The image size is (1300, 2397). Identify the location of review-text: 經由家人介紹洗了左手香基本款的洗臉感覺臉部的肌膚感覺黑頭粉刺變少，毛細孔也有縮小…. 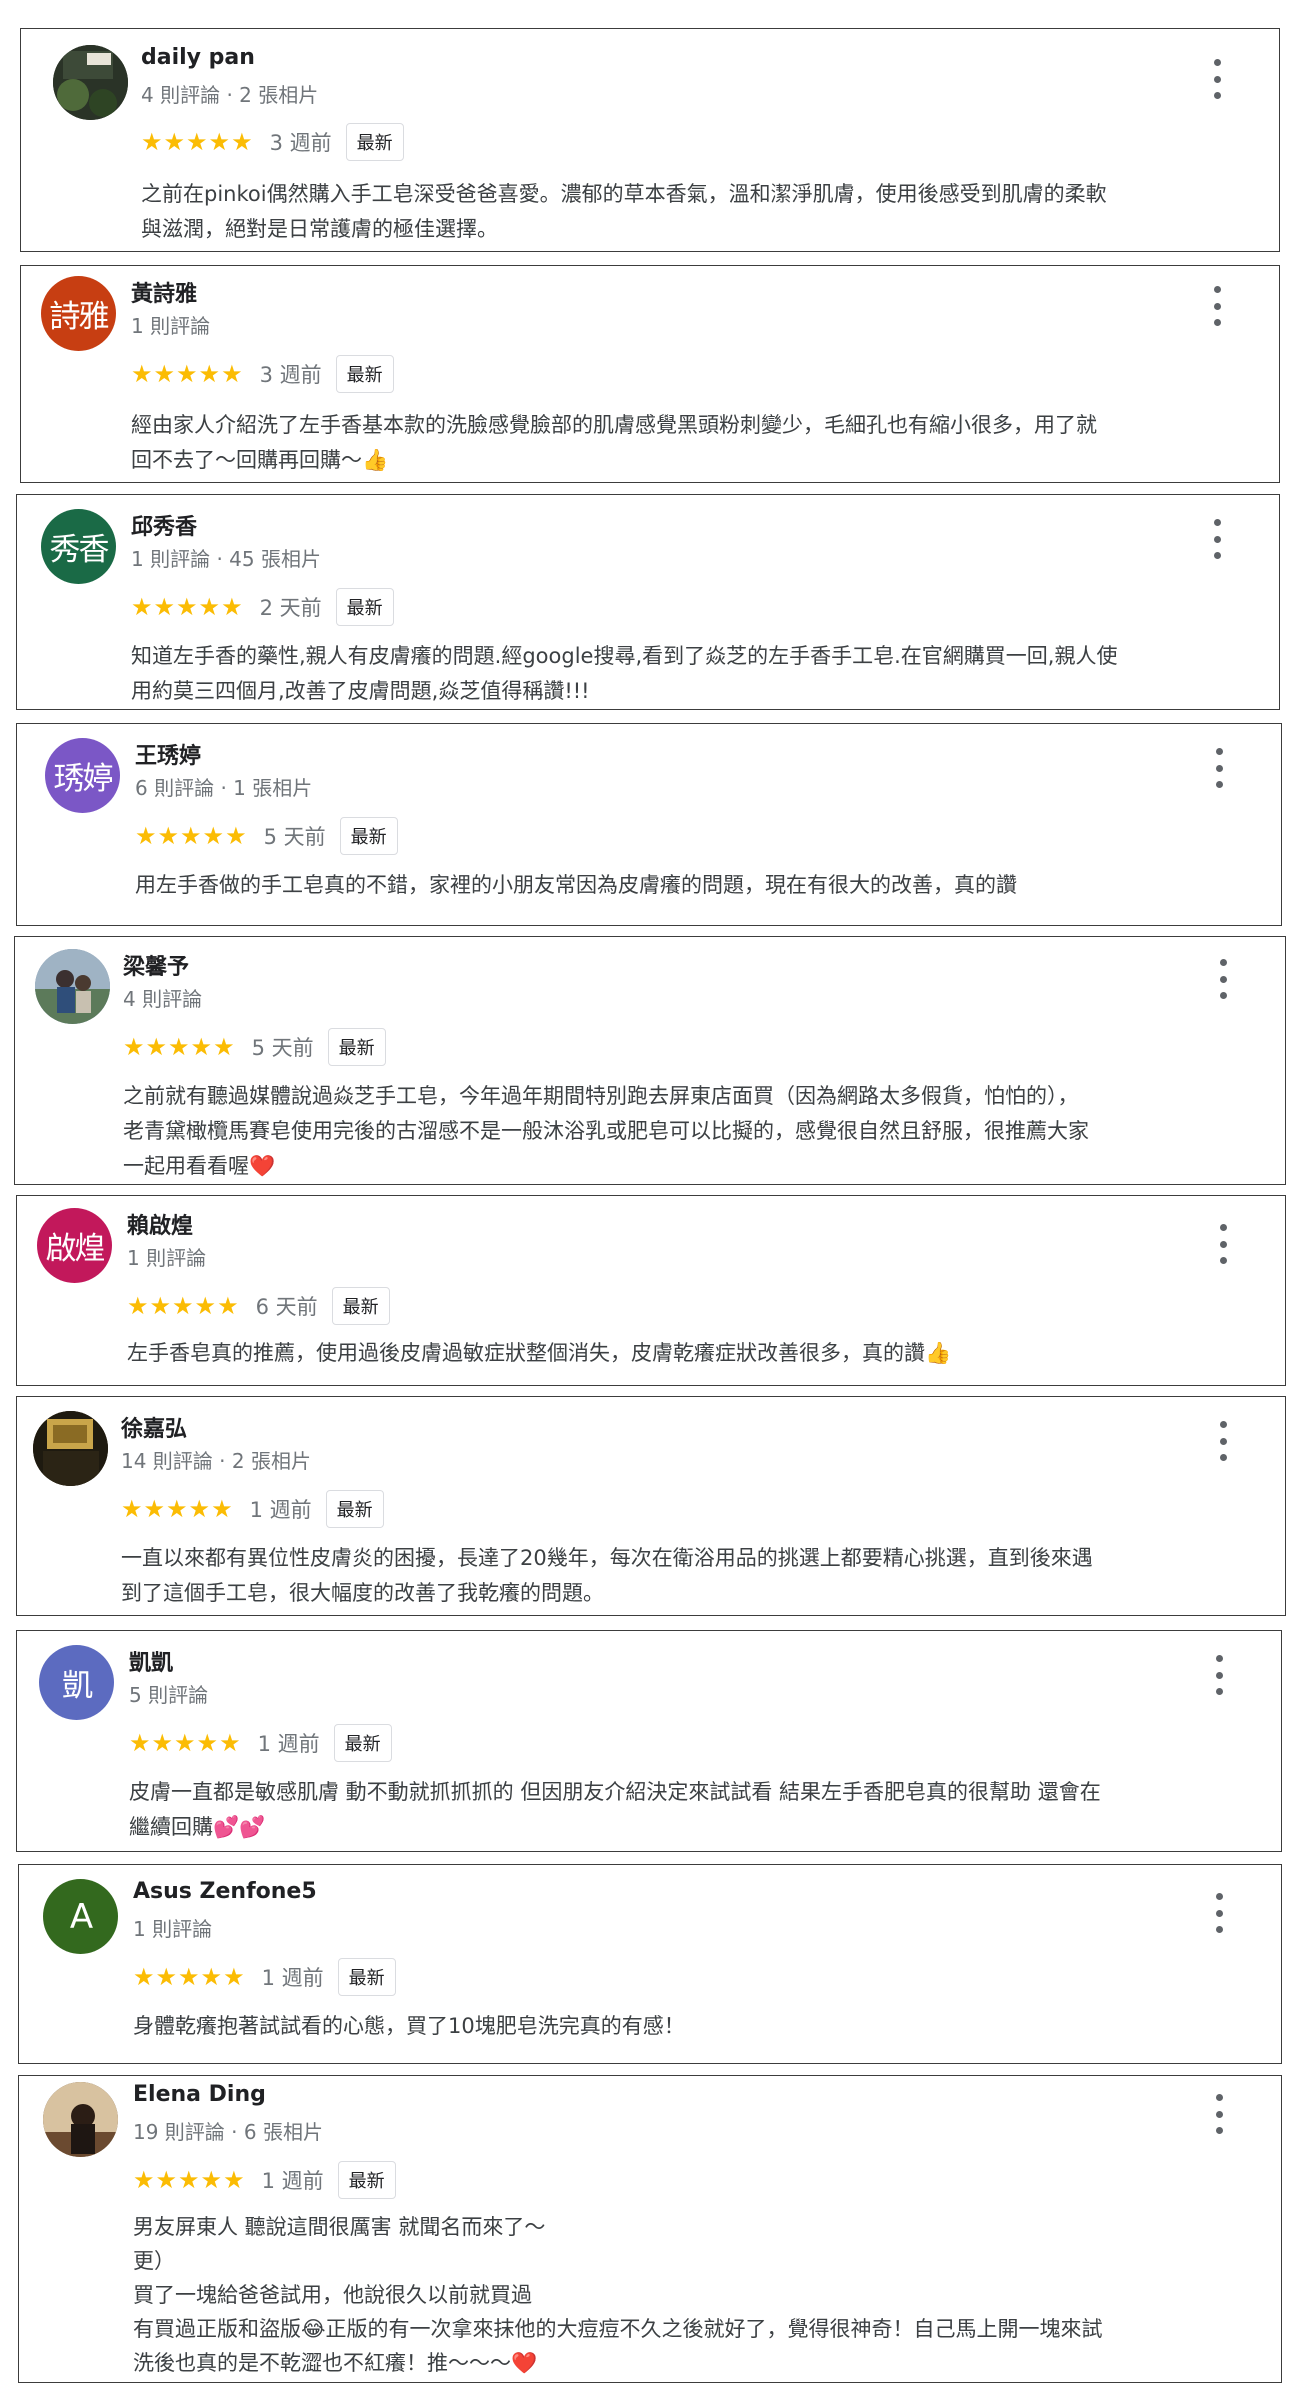
(614, 442).